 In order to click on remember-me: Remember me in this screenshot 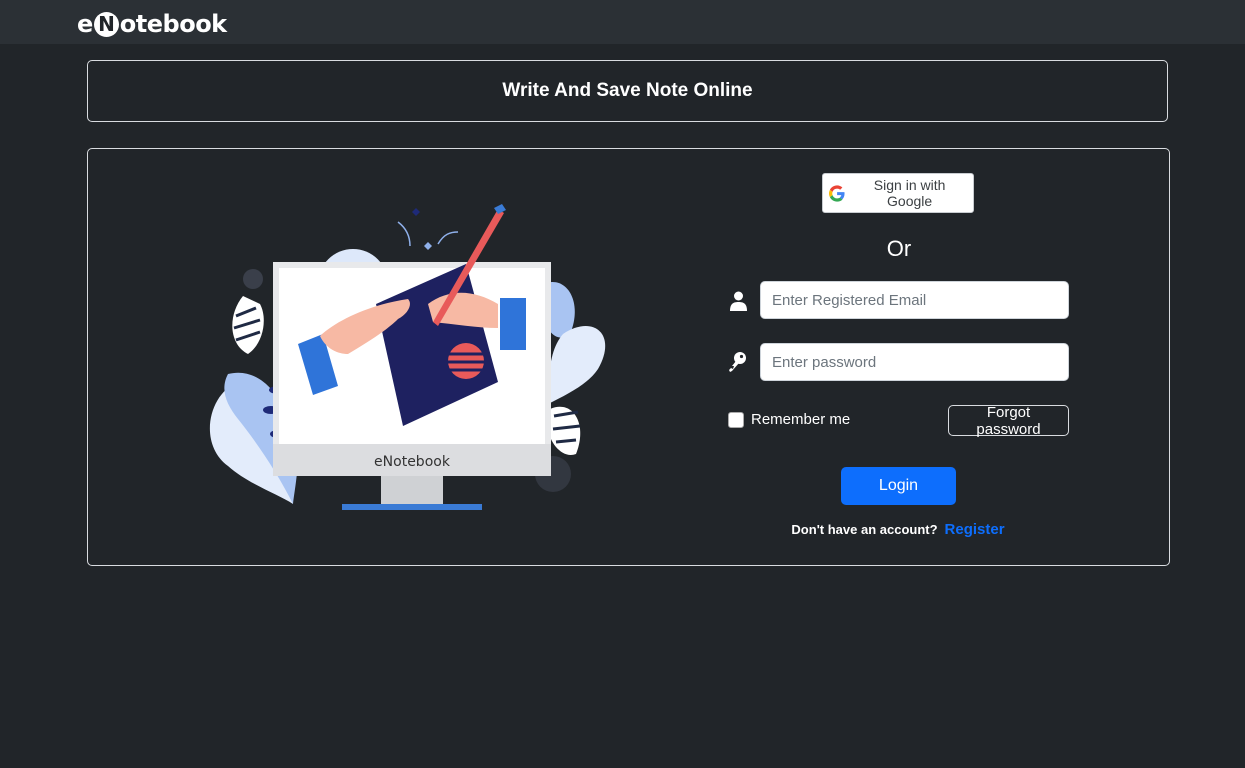, I will do `click(789, 419)`.